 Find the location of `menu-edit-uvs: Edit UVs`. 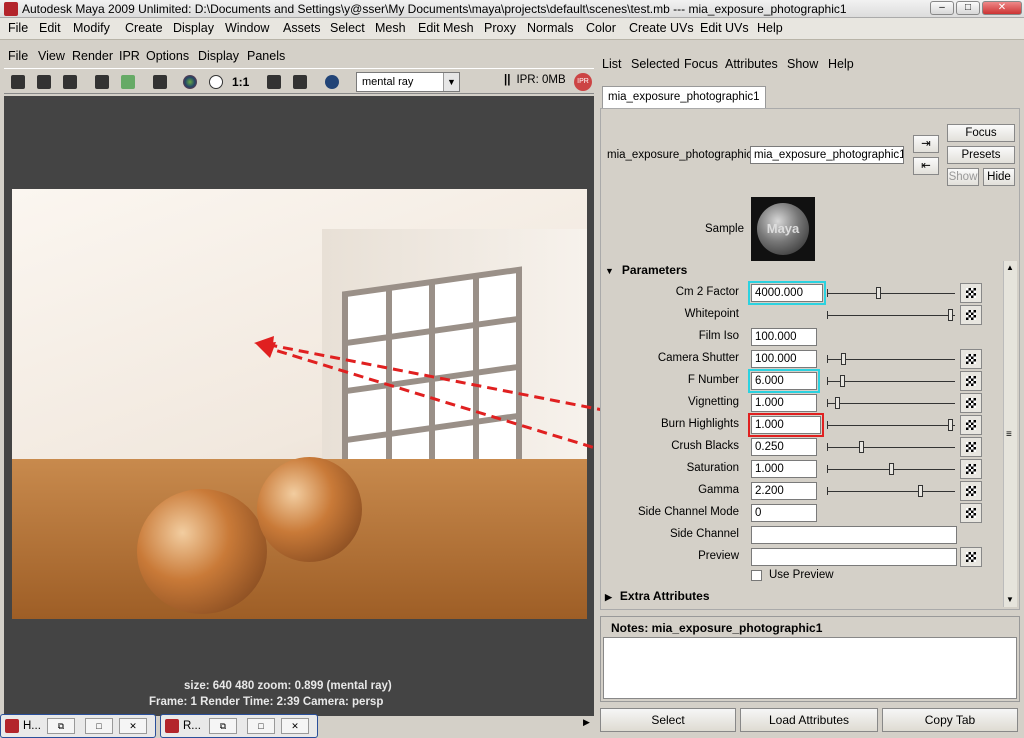

menu-edit-uvs: Edit UVs is located at coordinates (724, 28).